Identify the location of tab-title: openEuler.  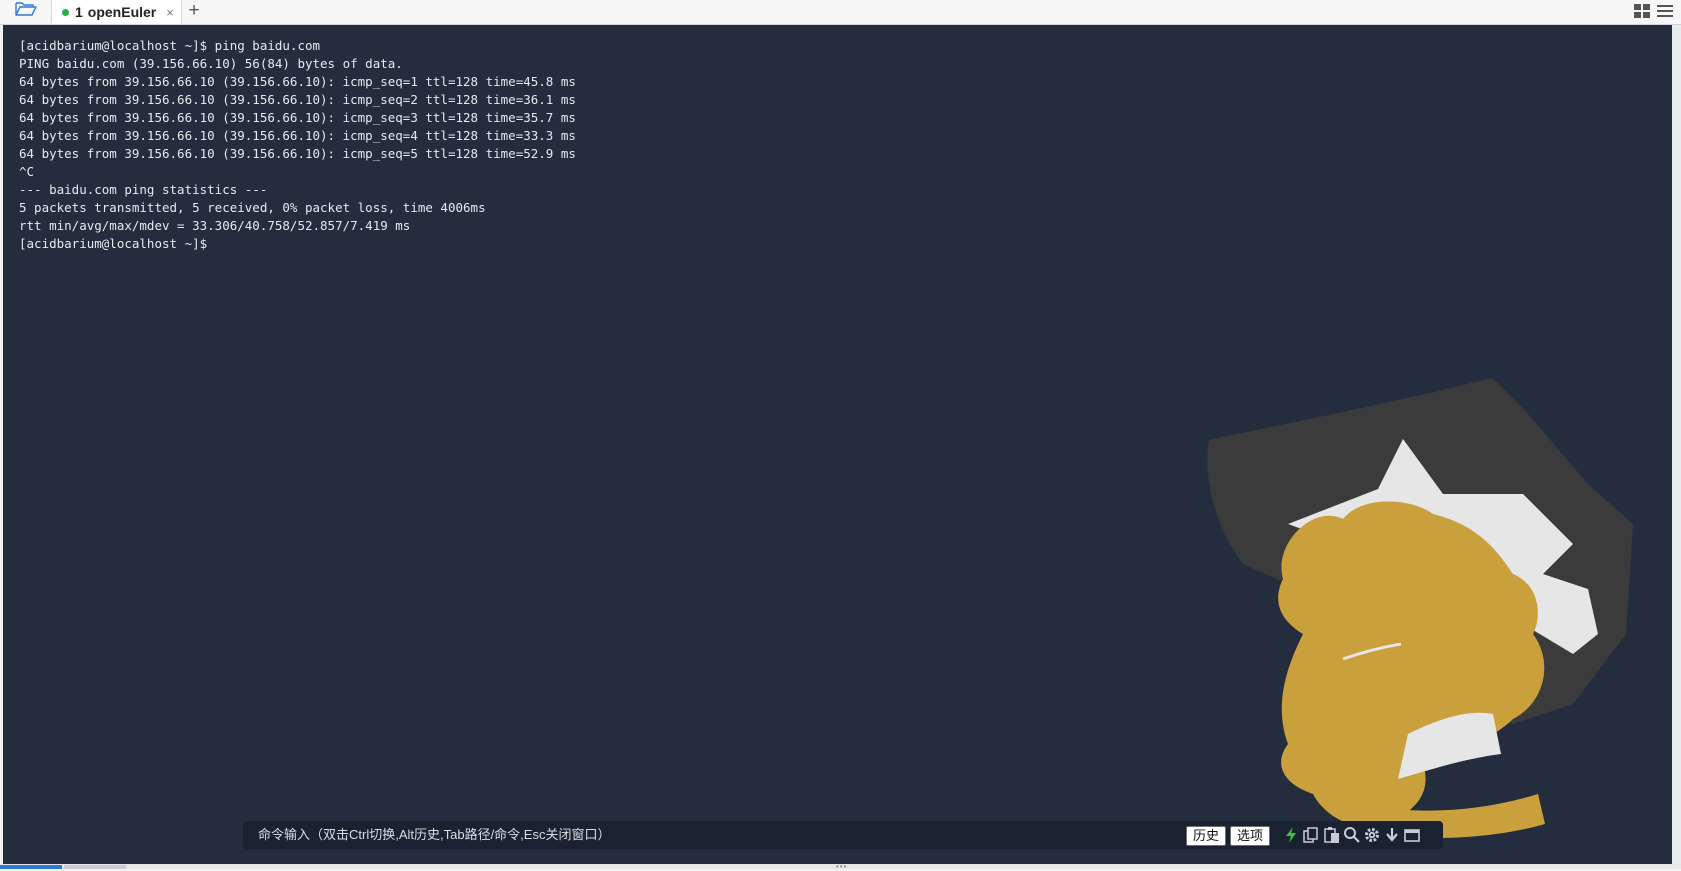
(122, 12).